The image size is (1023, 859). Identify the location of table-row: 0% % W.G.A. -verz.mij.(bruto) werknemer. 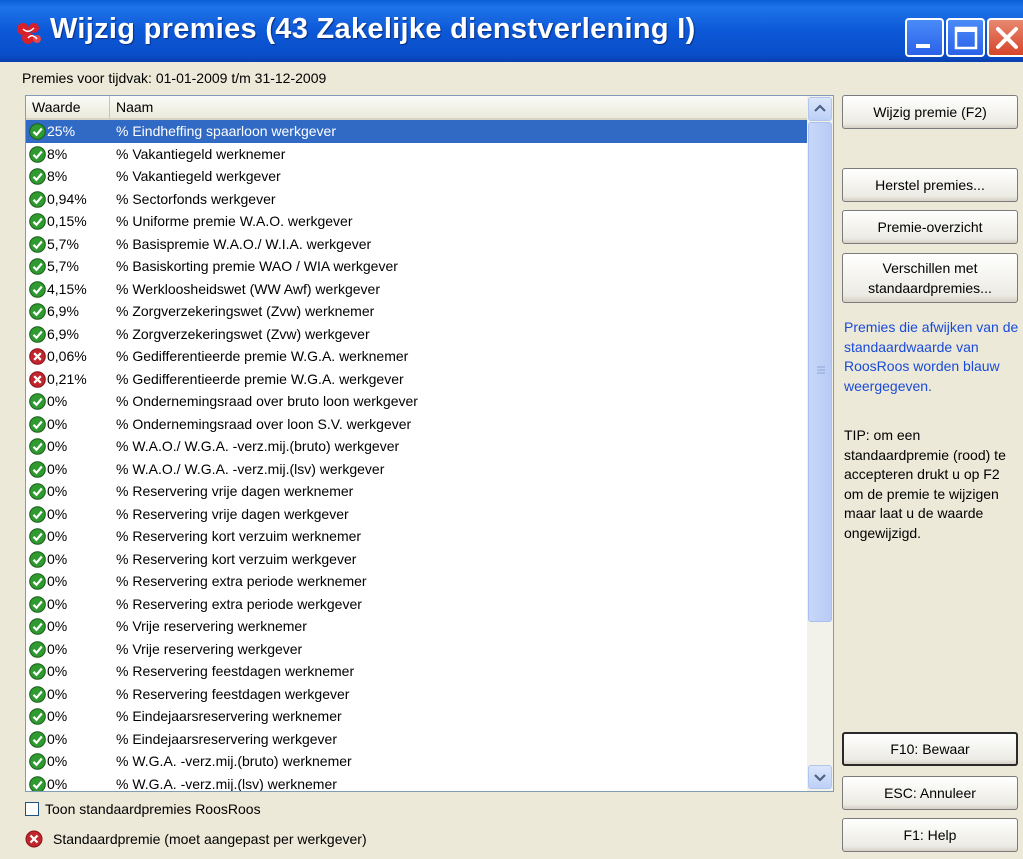
(416, 761).